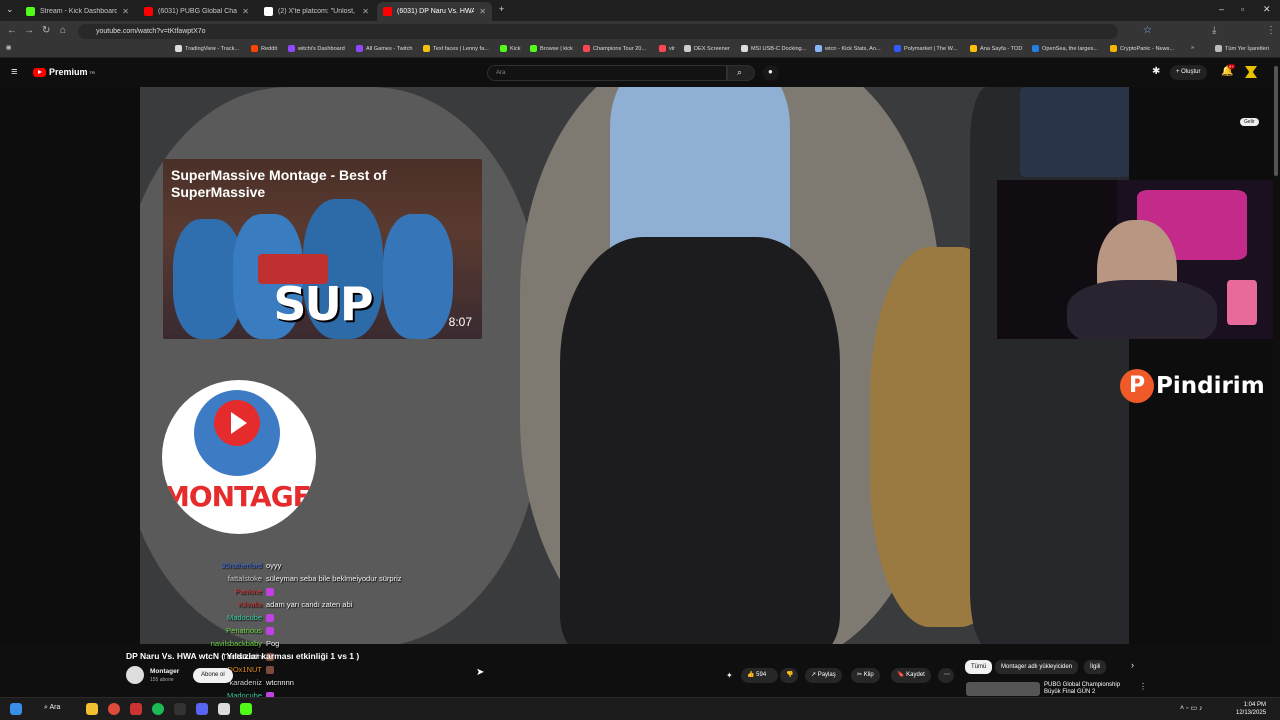 The width and height of the screenshot is (1280, 720). I want to click on notification-badge: 9+, so click(1231, 66).